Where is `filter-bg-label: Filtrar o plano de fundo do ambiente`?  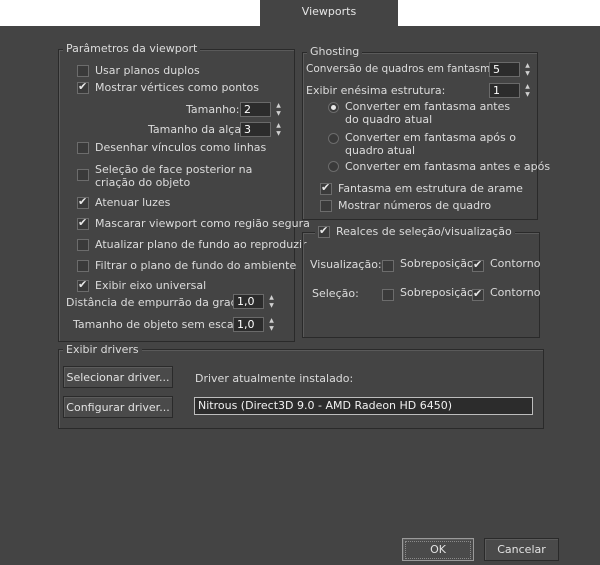
filter-bg-label: Filtrar o plano de fundo do ambiente is located at coordinates (196, 265).